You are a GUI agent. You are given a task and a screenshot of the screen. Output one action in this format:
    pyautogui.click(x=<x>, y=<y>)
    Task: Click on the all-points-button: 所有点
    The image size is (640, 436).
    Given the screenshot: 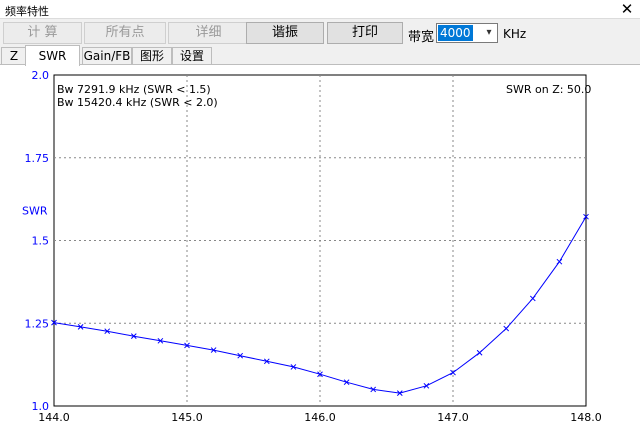 What is the action you would take?
    pyautogui.click(x=125, y=33)
    